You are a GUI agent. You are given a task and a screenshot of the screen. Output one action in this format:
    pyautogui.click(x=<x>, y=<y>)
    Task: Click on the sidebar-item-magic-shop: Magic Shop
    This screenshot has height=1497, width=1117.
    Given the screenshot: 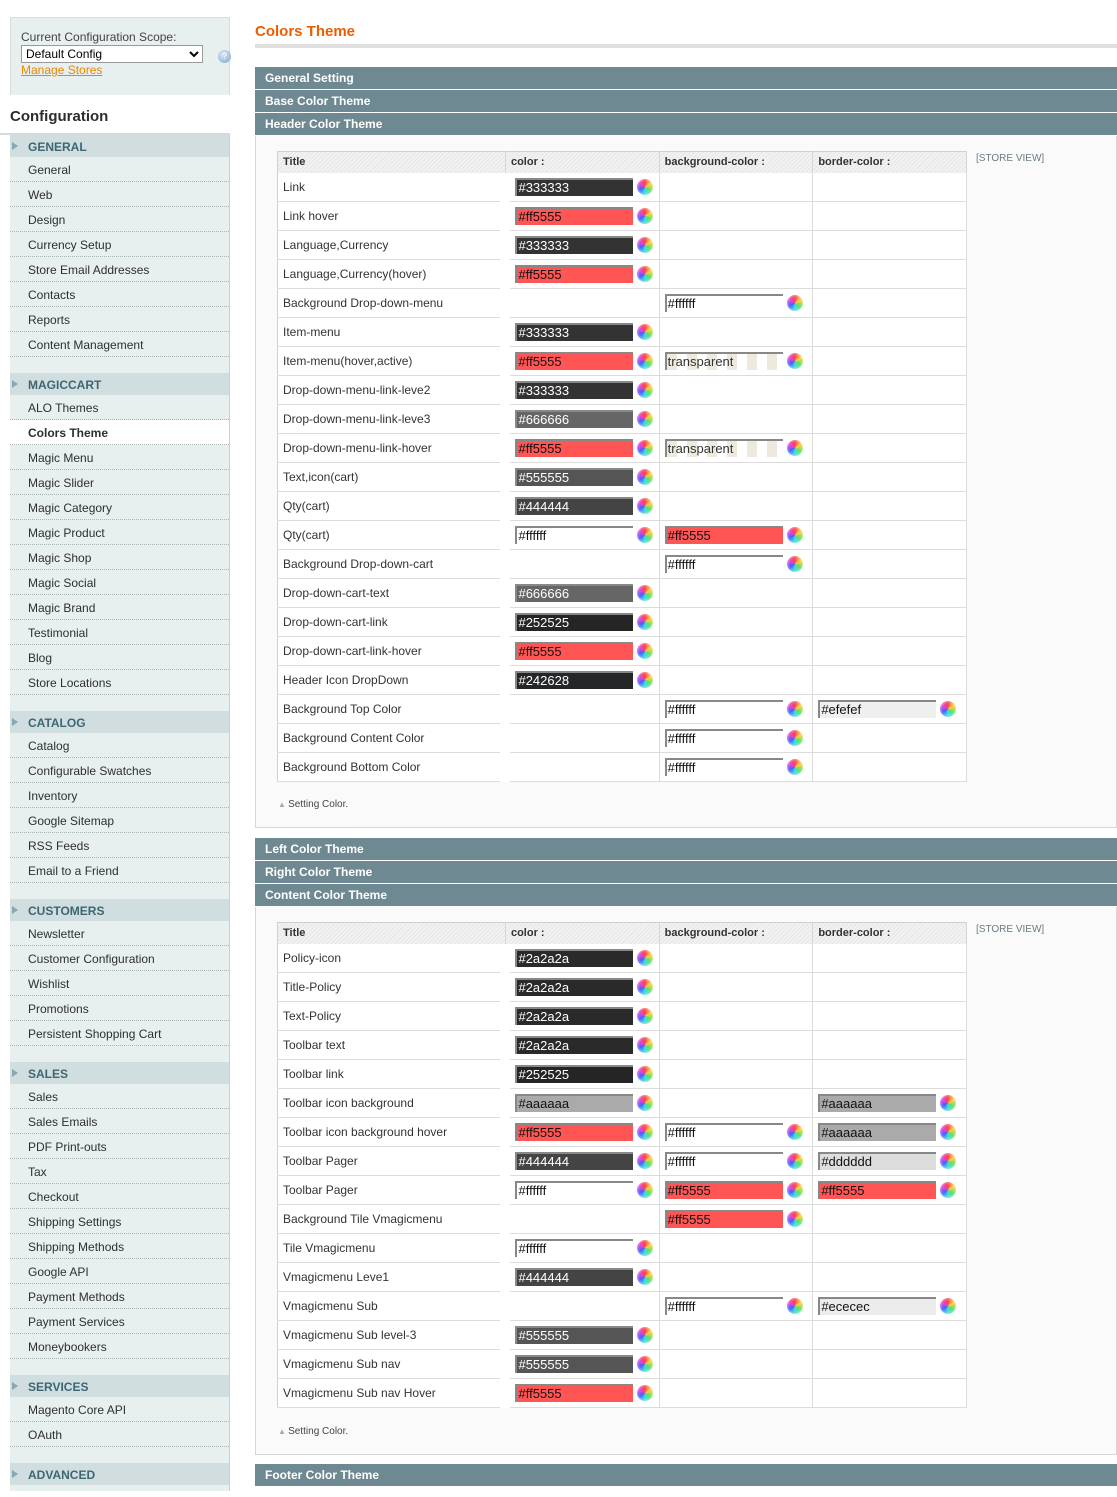 What is the action you would take?
    pyautogui.click(x=119, y=557)
    